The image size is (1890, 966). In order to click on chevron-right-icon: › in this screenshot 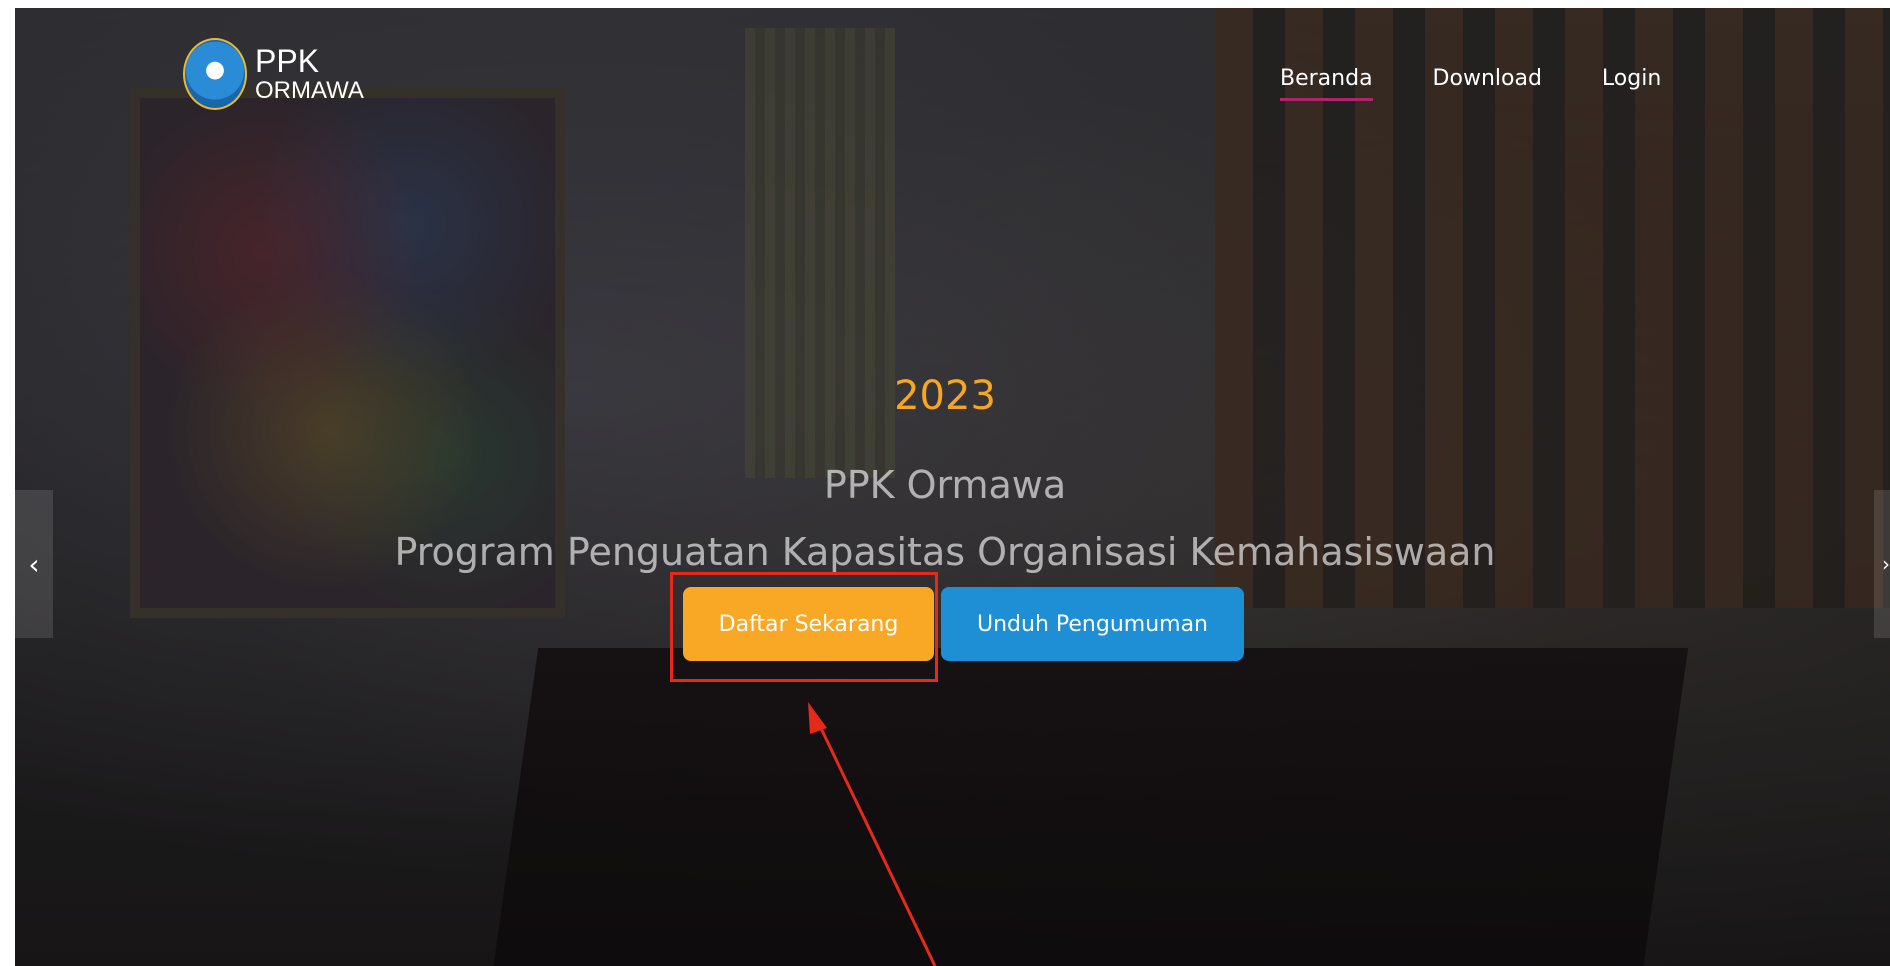, I will do `click(1886, 564)`.